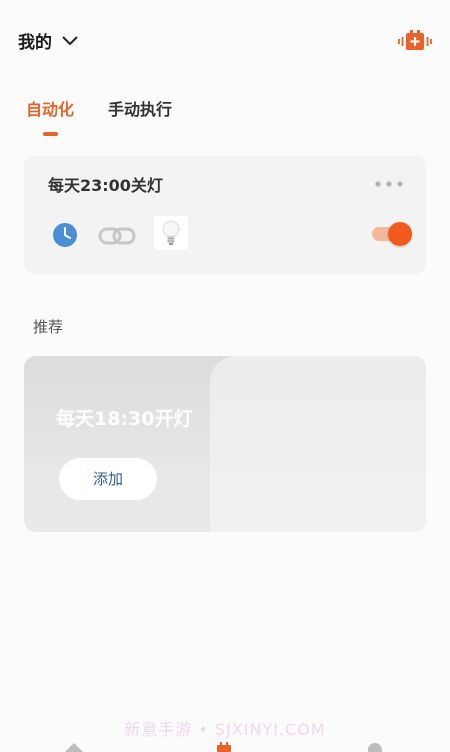 This screenshot has height=752, width=450. I want to click on home-selector: 我的, so click(48, 40).